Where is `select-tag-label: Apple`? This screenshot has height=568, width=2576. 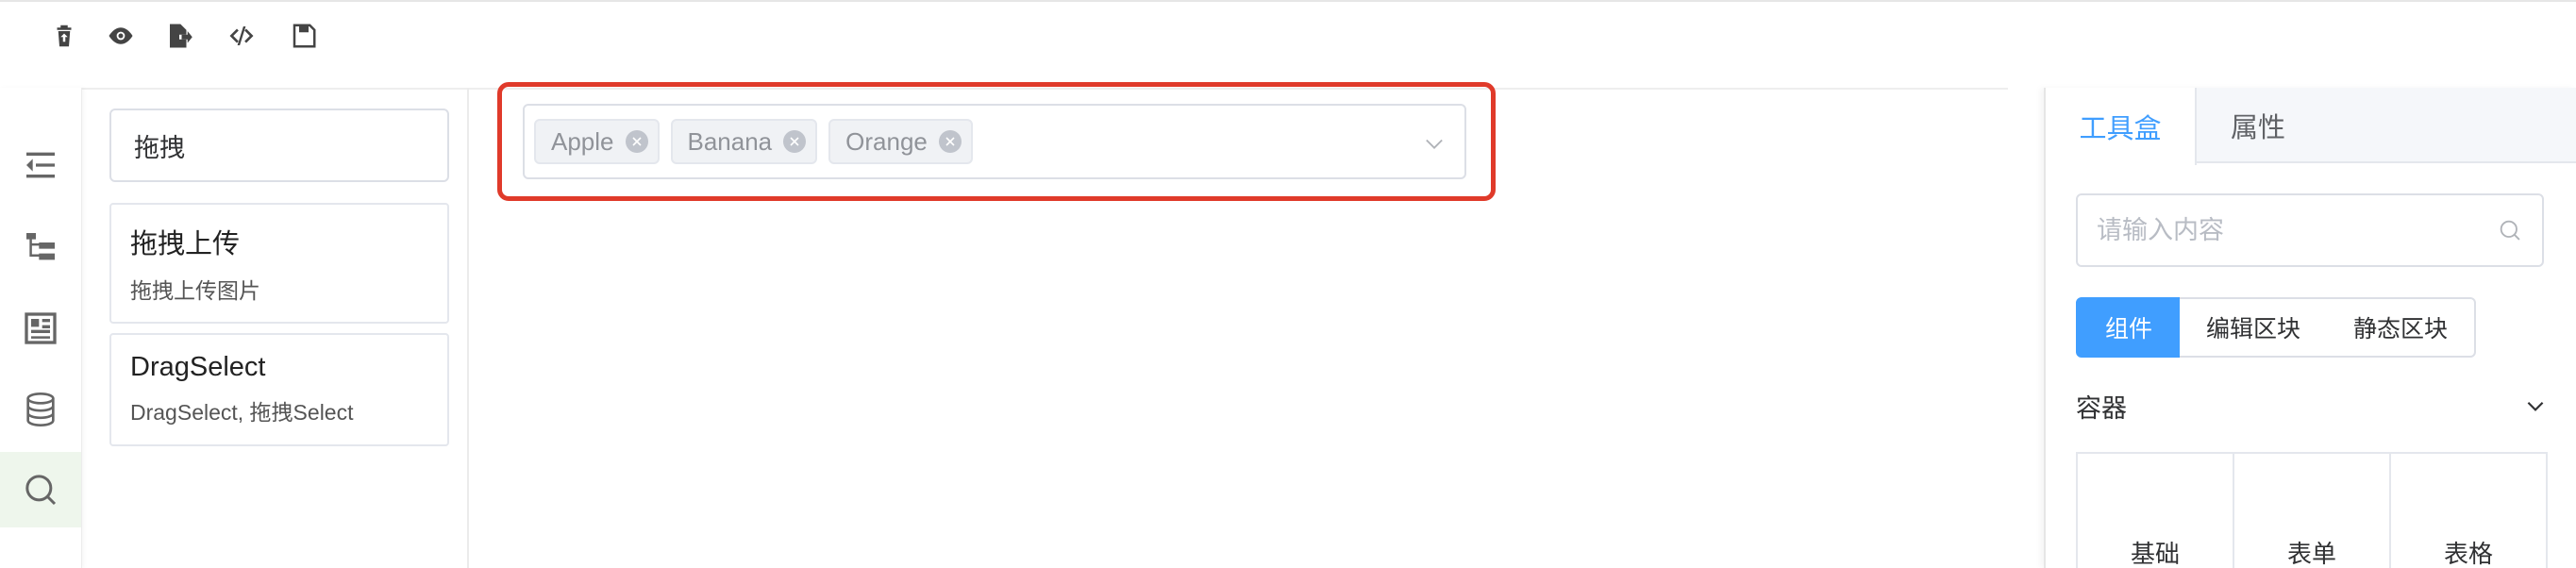
select-tag-label: Apple is located at coordinates (582, 141).